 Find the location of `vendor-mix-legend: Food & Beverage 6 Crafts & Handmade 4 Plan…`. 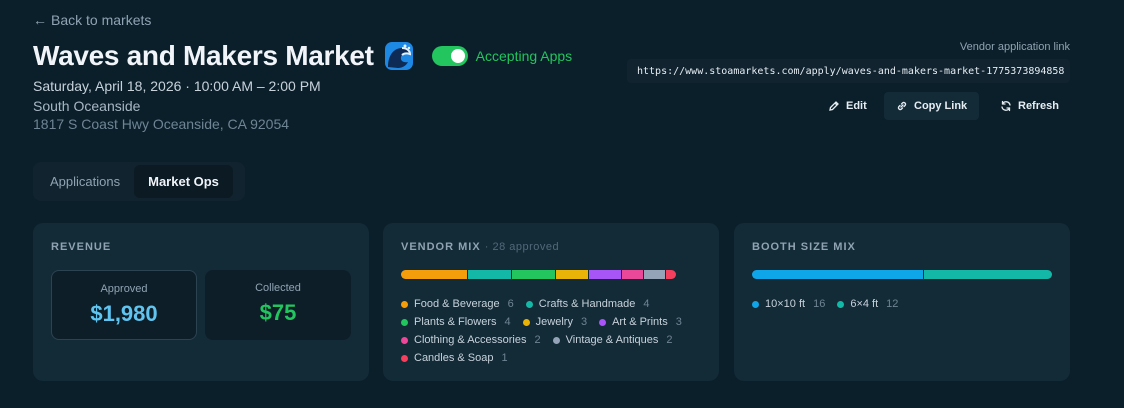

vendor-mix-legend: Food & Beverage 6 Crafts & Handmade 4 Plan… is located at coordinates (556, 331).